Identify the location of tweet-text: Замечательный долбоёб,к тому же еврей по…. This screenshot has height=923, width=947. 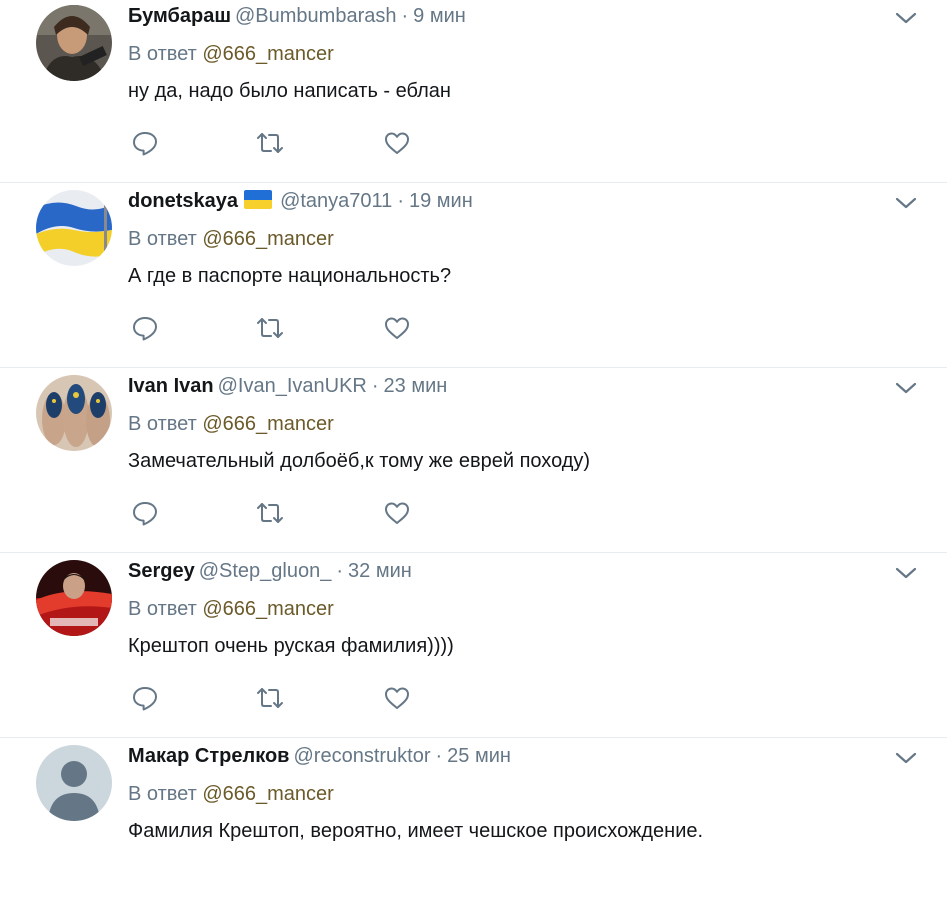
(359, 461).